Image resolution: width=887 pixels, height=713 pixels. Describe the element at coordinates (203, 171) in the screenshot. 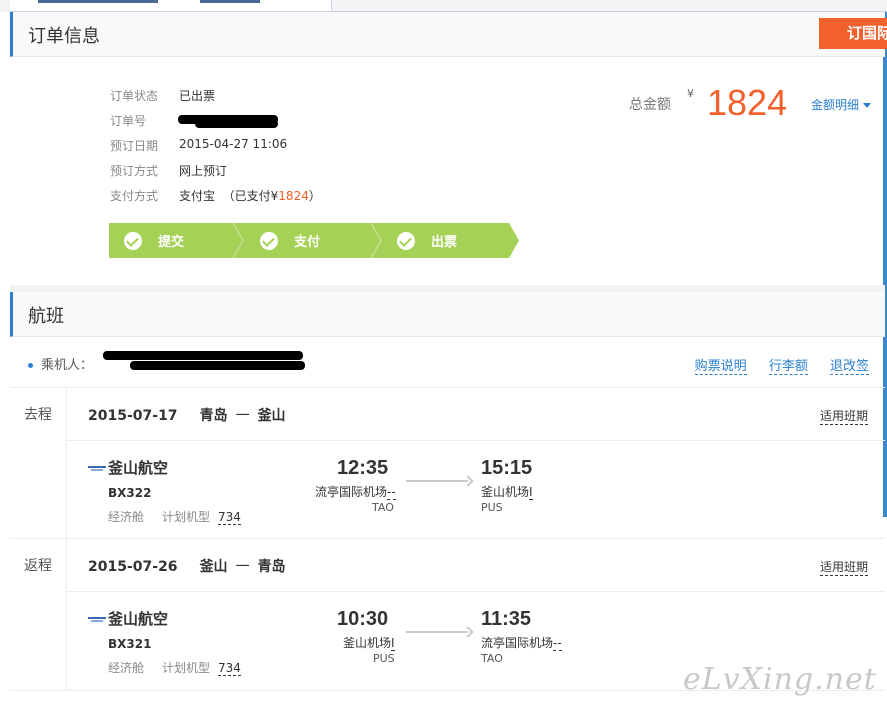

I see `booking-method-value: 网上预订` at that location.